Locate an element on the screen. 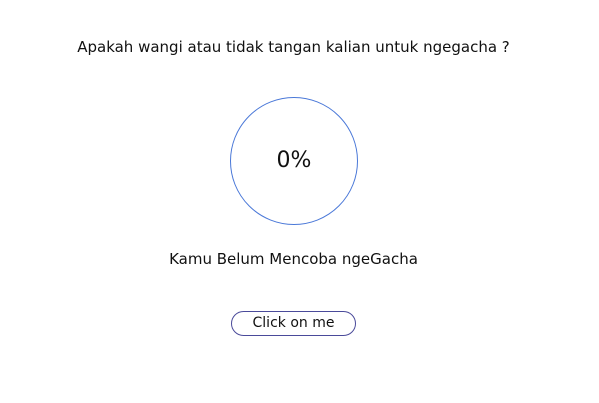 This screenshot has width=599, height=403. progress-ring: 0% is located at coordinates (294, 161).